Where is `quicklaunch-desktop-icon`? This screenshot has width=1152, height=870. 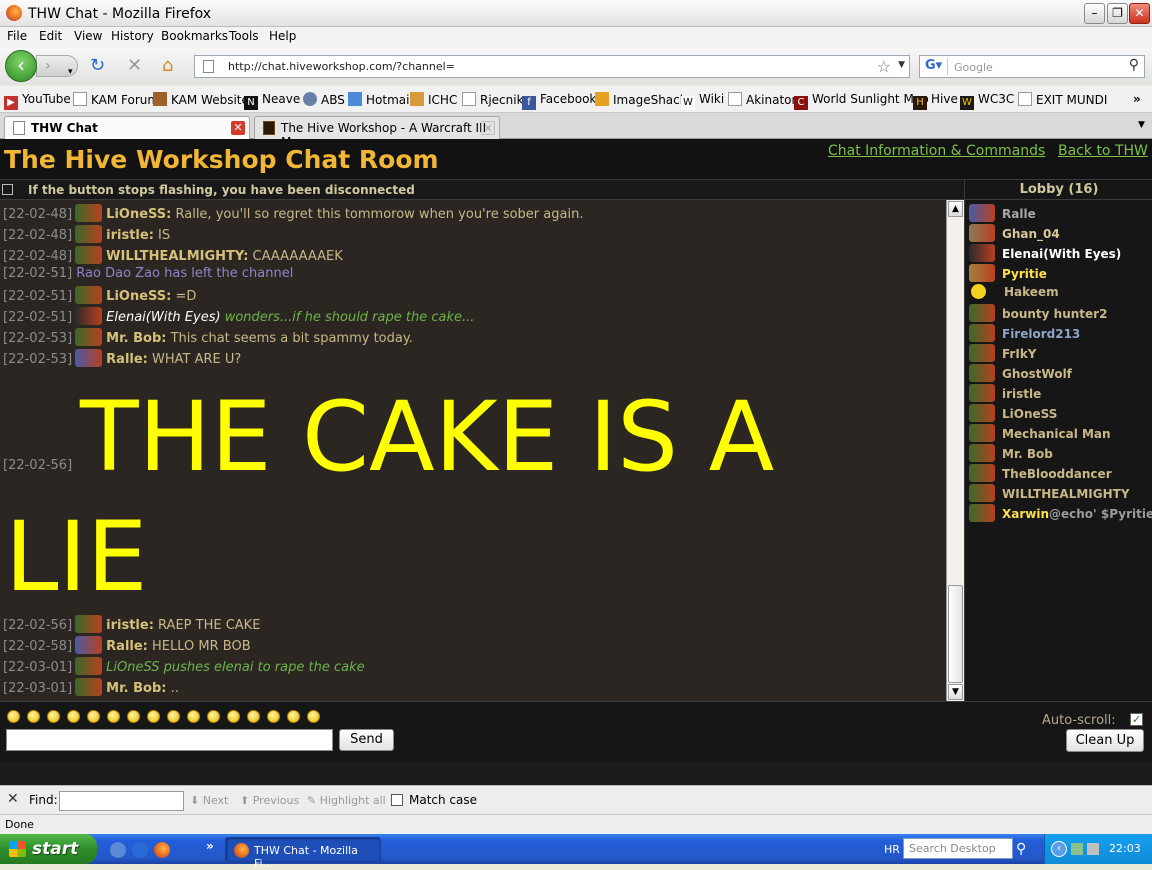 quicklaunch-desktop-icon is located at coordinates (118, 850).